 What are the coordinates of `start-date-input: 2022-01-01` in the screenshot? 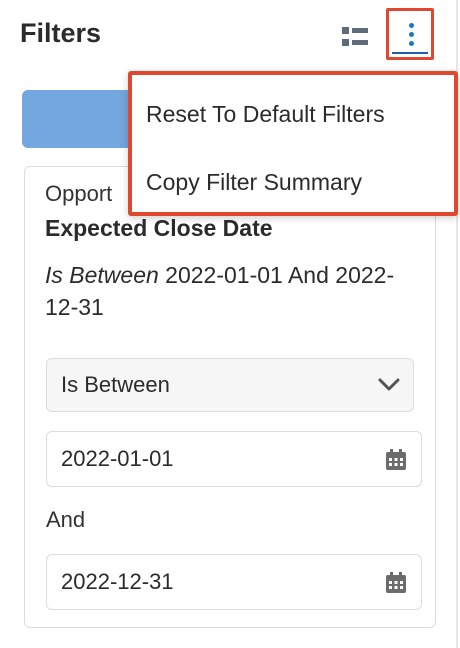 It's located at (234, 459).